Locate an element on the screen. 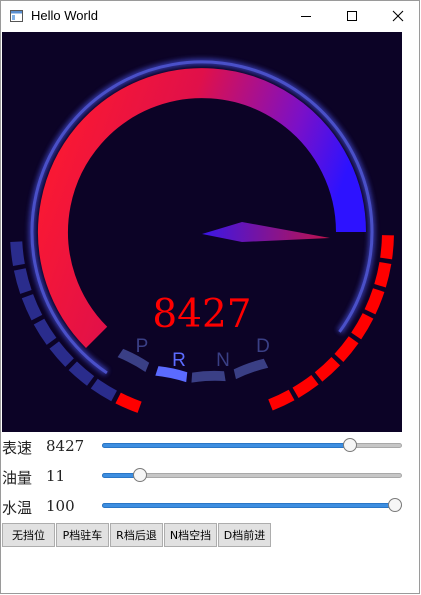 Image resolution: width=421 pixels, height=595 pixels. speed-slider is located at coordinates (252, 445).